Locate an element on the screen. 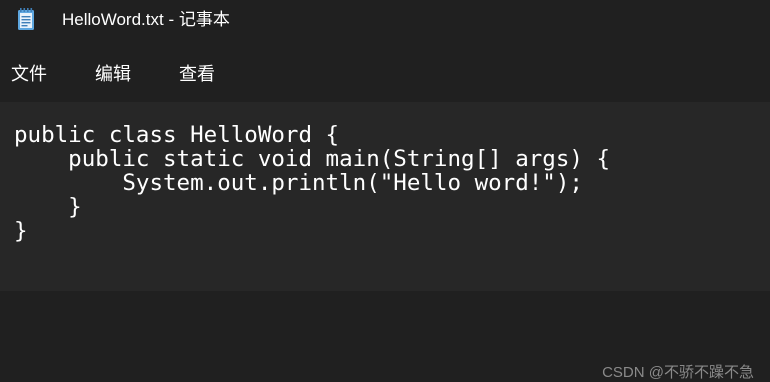  code-line: public static void main(String[] args) { is located at coordinates (312, 159).